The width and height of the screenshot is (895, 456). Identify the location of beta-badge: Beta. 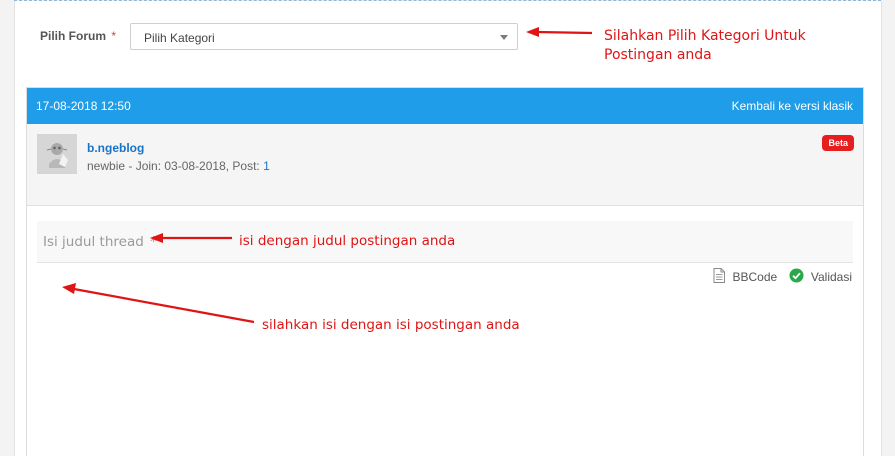
(838, 143).